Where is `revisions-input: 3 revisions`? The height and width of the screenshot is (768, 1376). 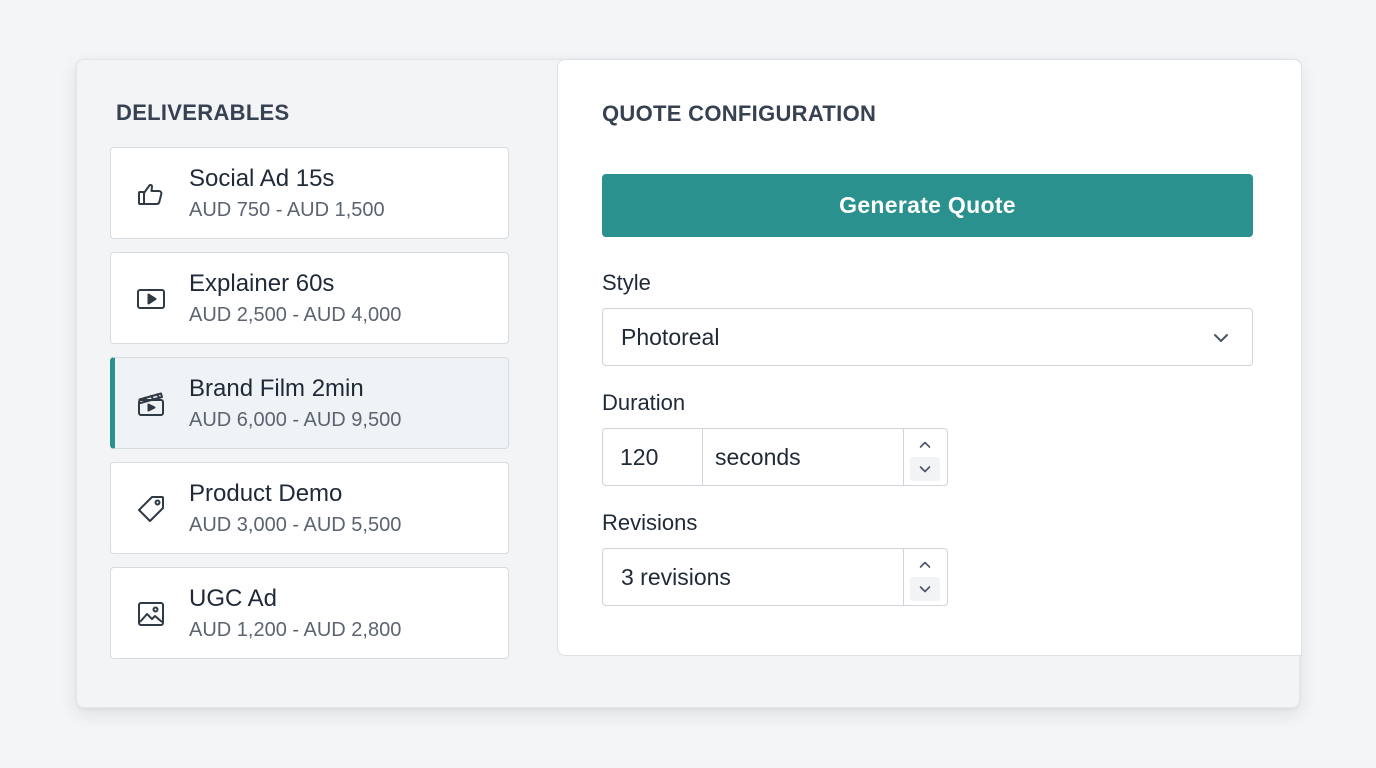
revisions-input: 3 revisions is located at coordinates (775, 577).